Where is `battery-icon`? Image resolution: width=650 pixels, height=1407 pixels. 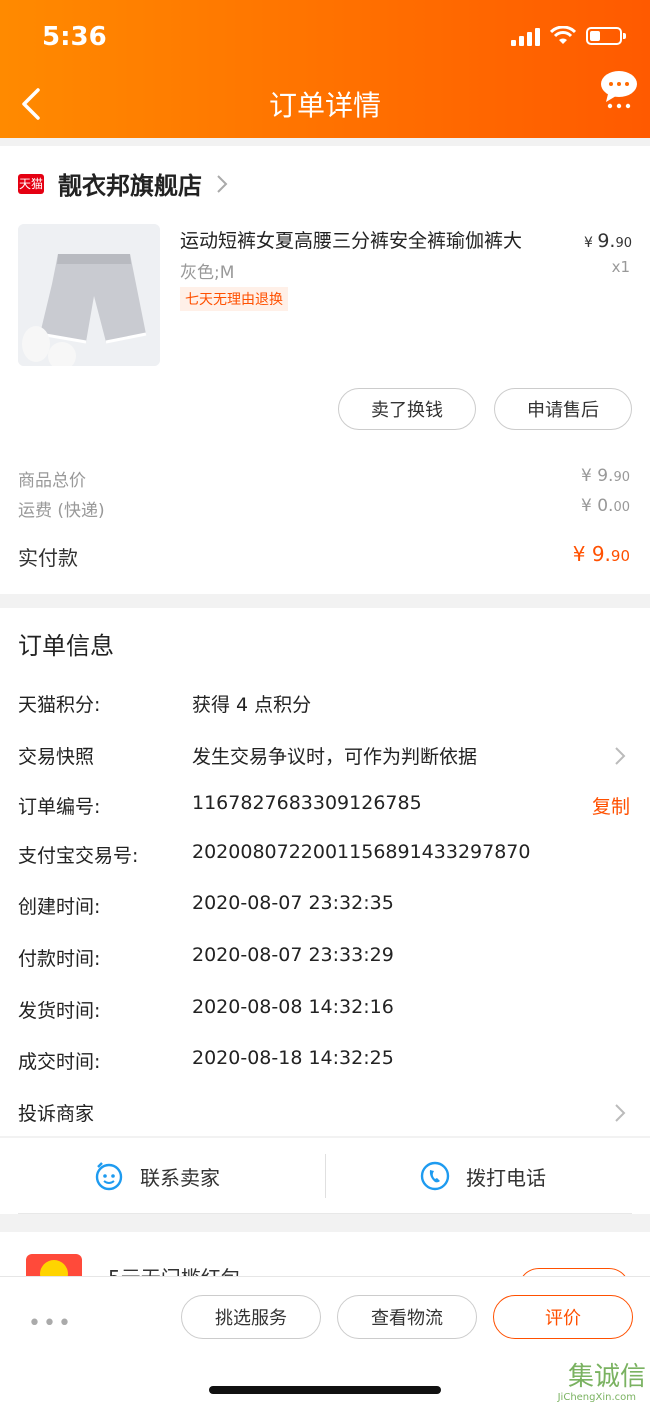 battery-icon is located at coordinates (606, 36).